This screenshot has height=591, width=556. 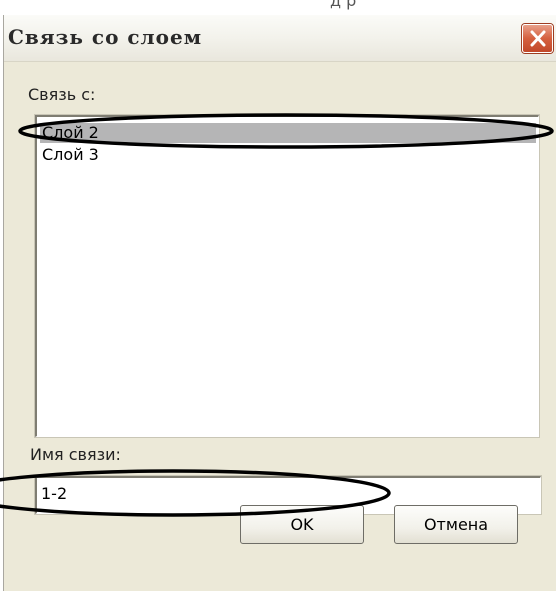 What do you see at coordinates (456, 524) in the screenshot?
I see `cancel-button: Отмена` at bounding box center [456, 524].